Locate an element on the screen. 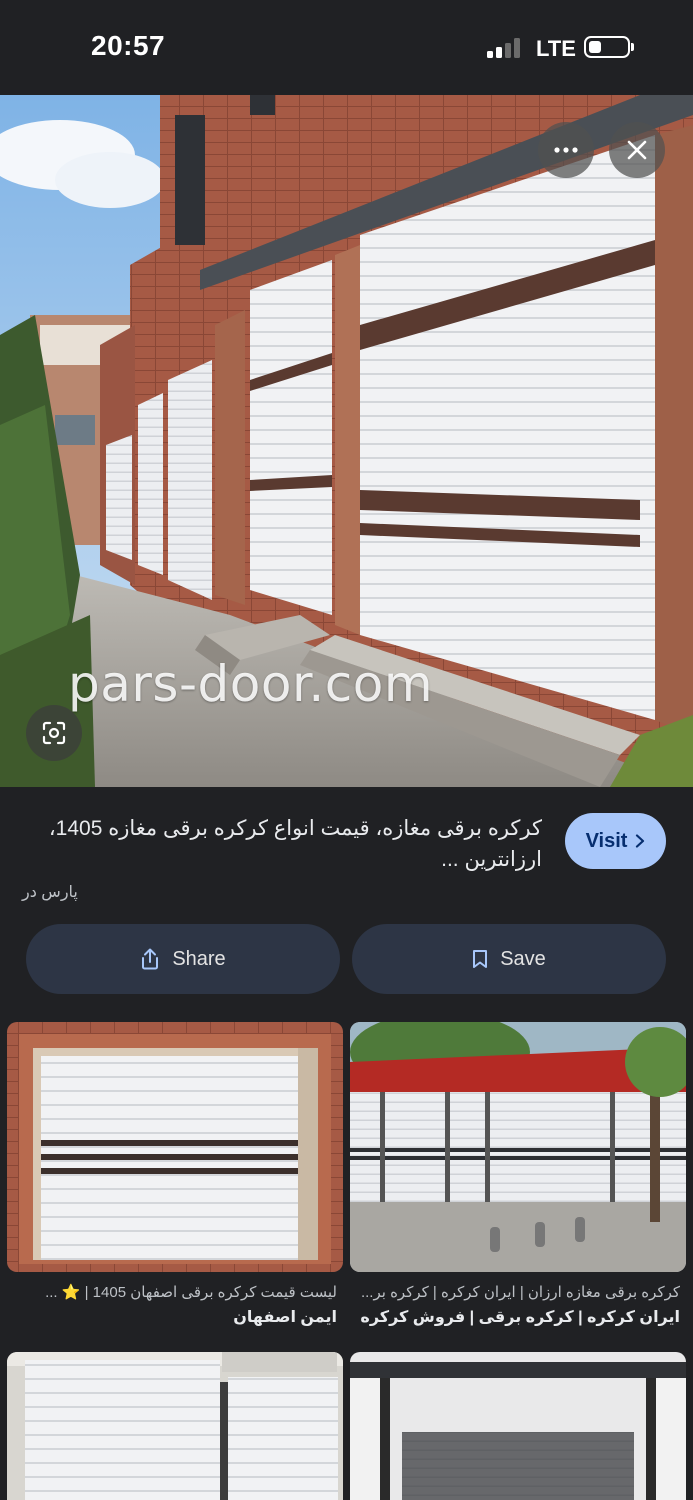  status-time: 20:57 is located at coordinates (128, 45).